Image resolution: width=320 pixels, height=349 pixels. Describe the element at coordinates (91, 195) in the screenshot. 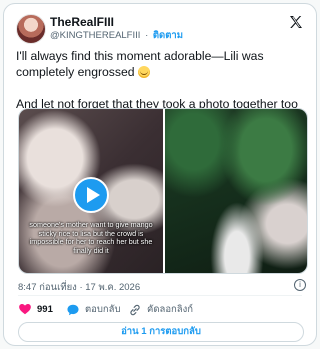

I see `play-icon` at that location.